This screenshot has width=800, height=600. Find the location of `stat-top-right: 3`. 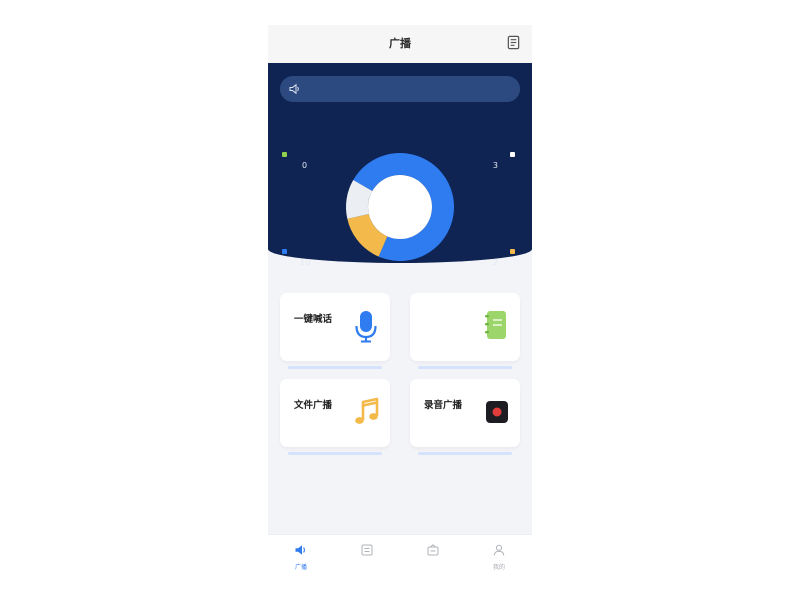

stat-top-right: 3 is located at coordinates (505, 161).